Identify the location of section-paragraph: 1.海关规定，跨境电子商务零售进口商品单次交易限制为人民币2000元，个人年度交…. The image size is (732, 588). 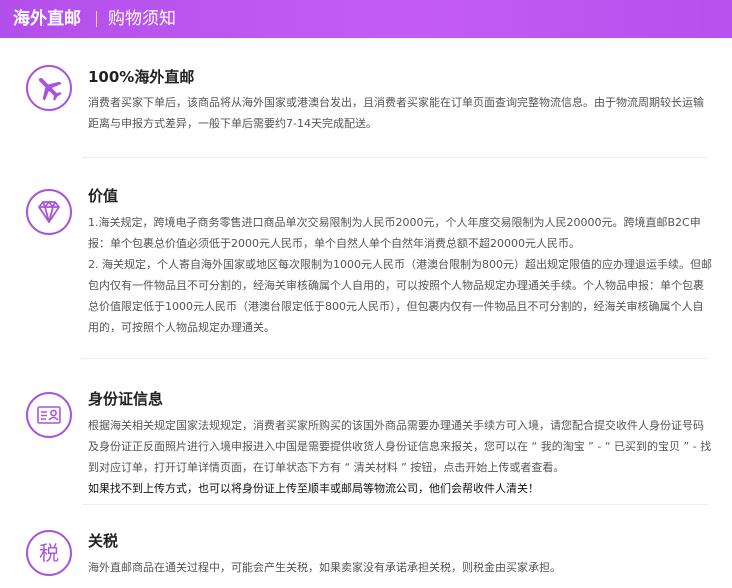
(394, 233).